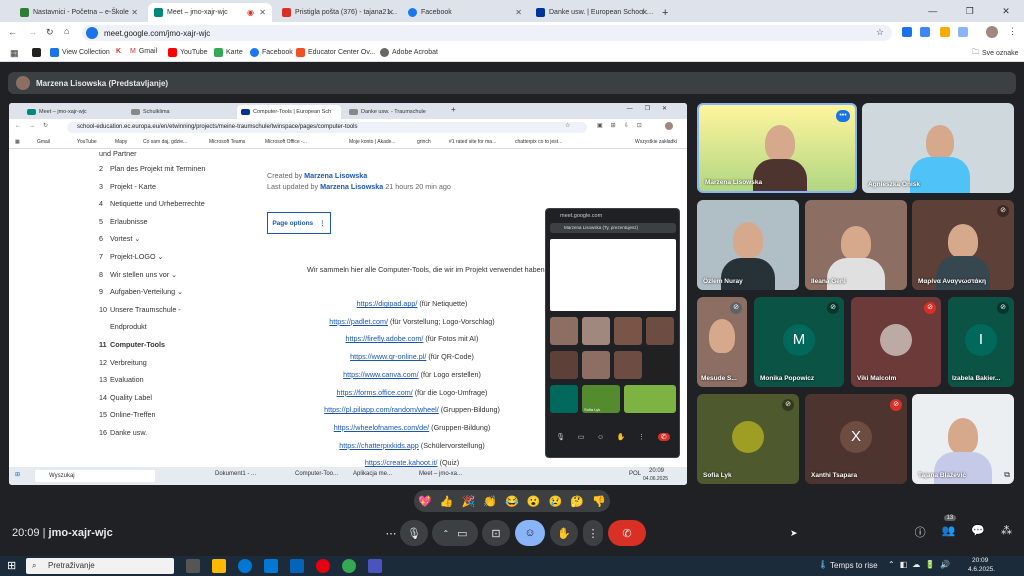 The image size is (1024, 576). What do you see at coordinates (123, 362) in the screenshot?
I see `toc-item: 12 Verbreitung` at bounding box center [123, 362].